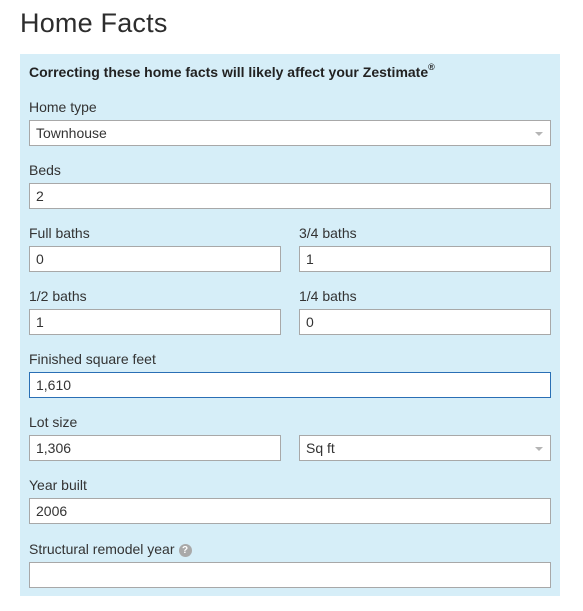 This screenshot has height=611, width=583. Describe the element at coordinates (290, 385) in the screenshot. I see `finished-sqft-input: 1,610` at that location.